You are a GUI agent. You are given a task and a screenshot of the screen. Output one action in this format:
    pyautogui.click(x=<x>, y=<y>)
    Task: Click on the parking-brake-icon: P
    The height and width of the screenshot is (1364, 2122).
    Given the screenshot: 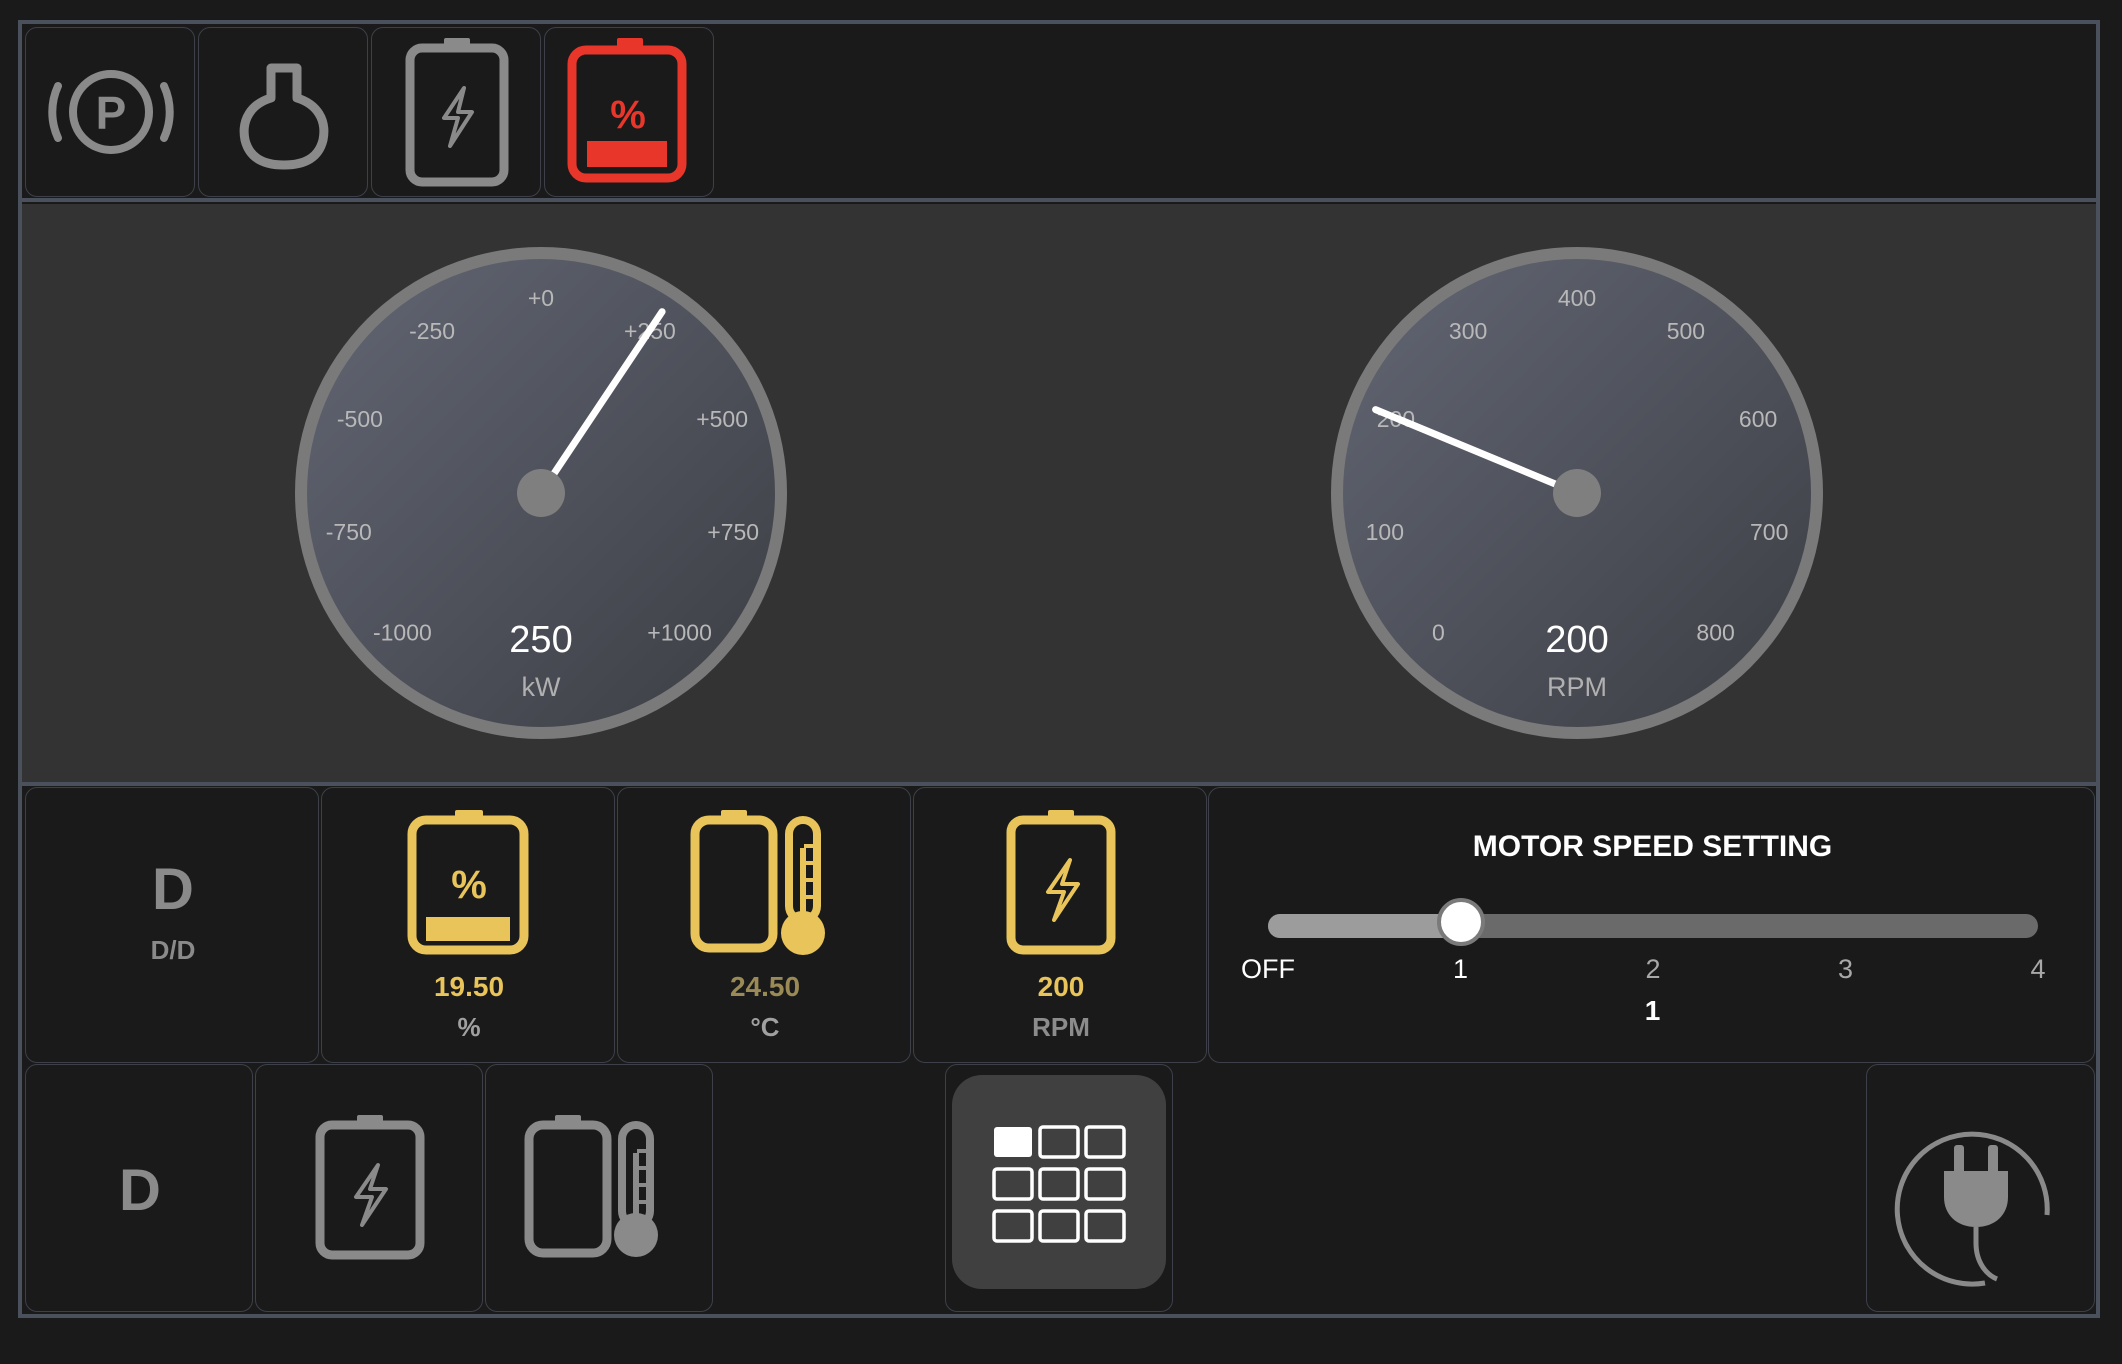 What is the action you would take?
    pyautogui.click(x=111, y=112)
    